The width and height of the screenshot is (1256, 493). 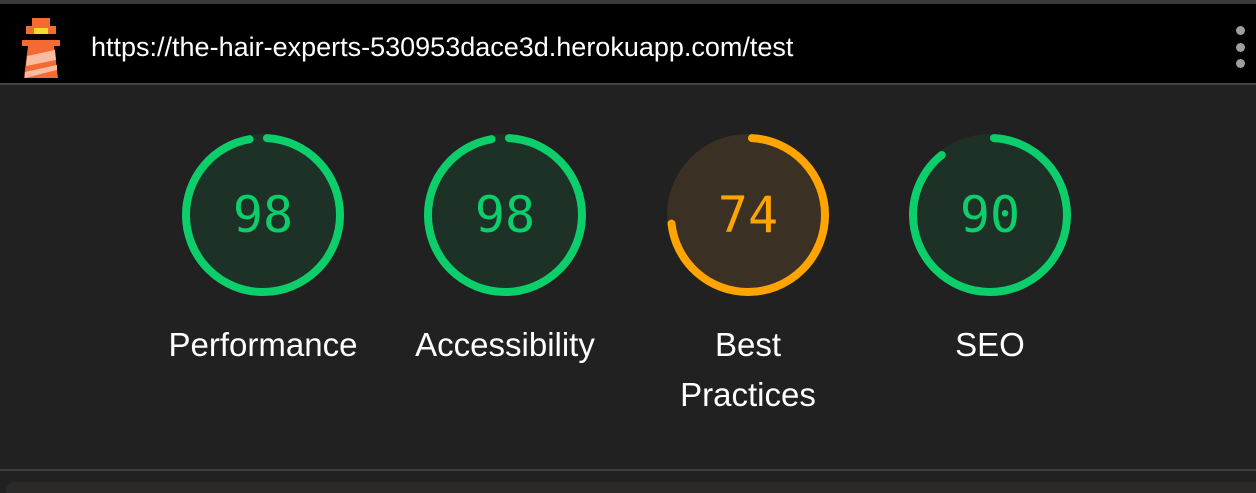 I want to click on performance-gauge: 98, so click(x=263, y=215).